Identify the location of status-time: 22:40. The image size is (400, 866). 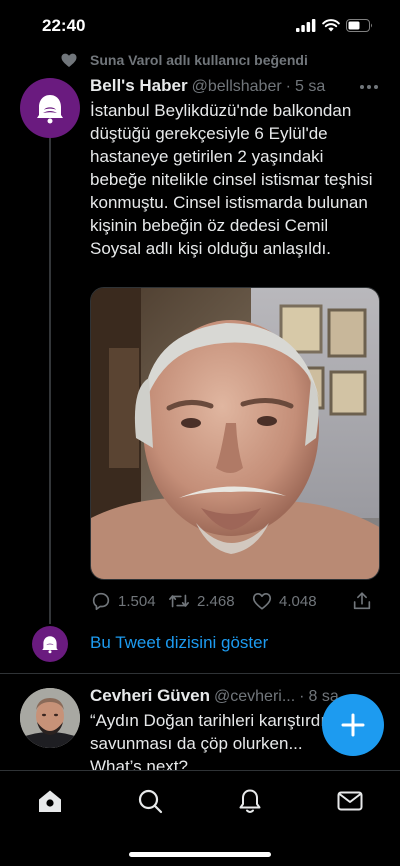
(64, 25).